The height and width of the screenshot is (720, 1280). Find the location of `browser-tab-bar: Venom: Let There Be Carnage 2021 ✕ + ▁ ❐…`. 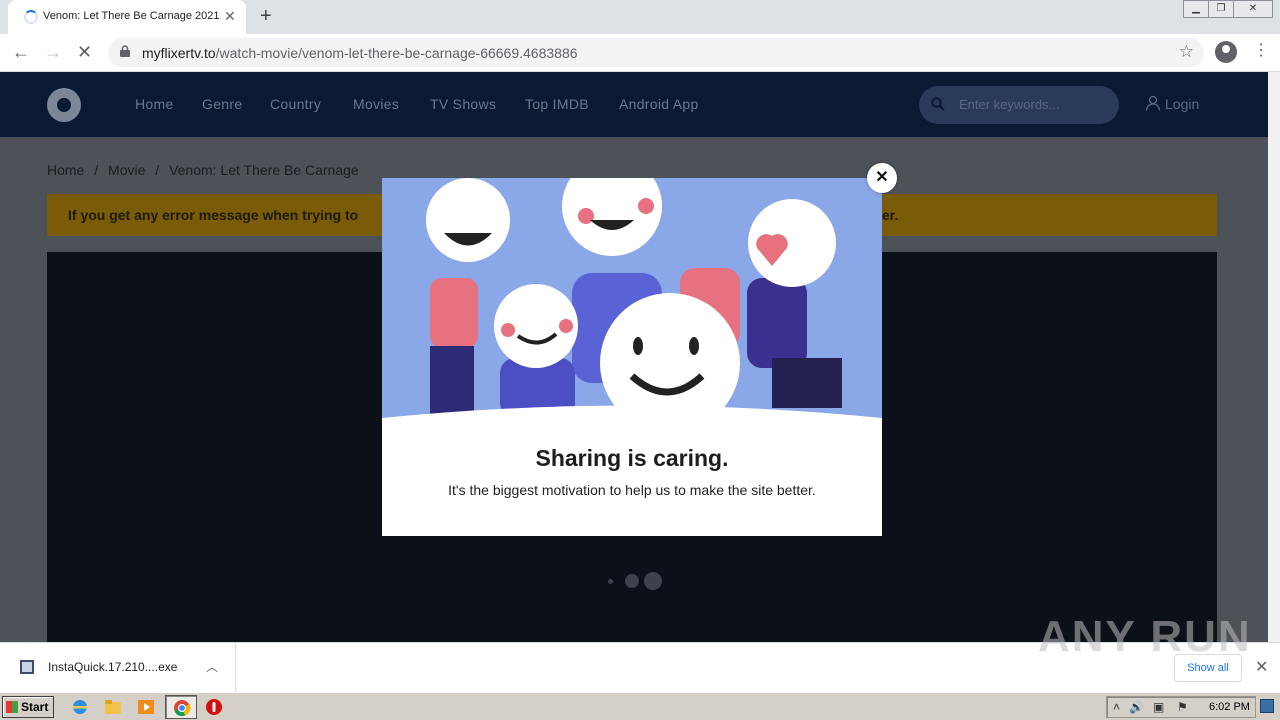

browser-tab-bar: Venom: Let There Be Carnage 2021 ✕ + ▁ ❐… is located at coordinates (640, 17).